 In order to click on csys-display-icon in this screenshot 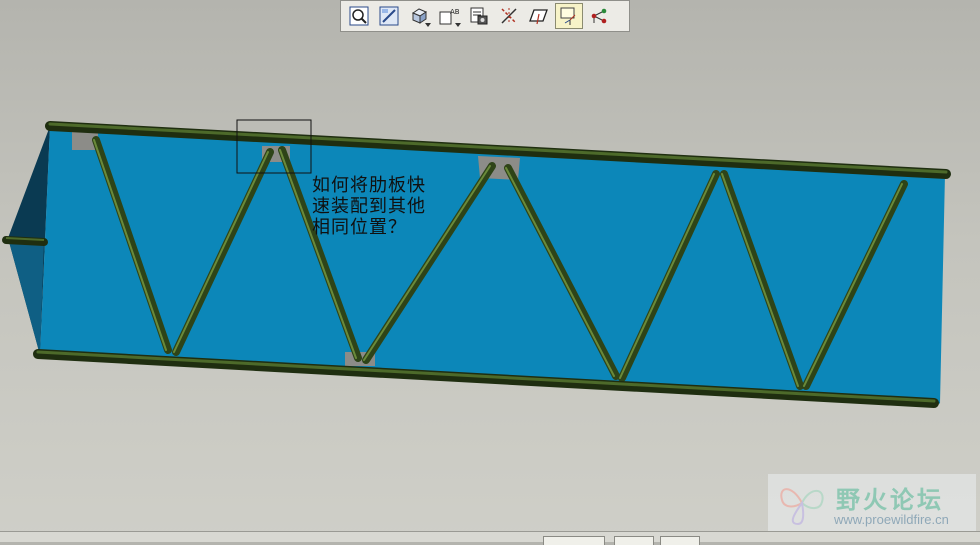, I will do `click(568, 16)`.